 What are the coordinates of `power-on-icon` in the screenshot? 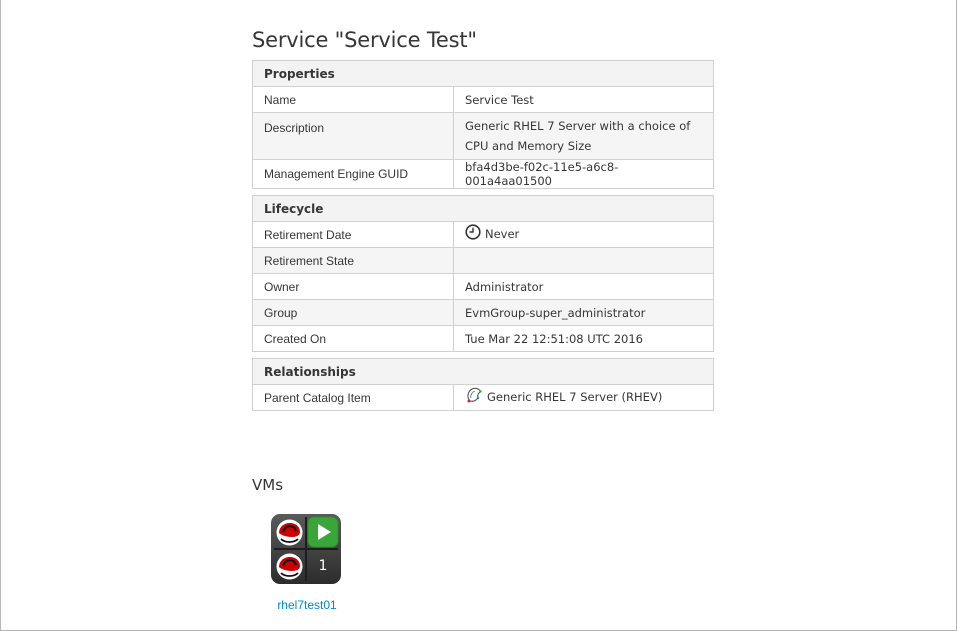 It's located at (323, 534).